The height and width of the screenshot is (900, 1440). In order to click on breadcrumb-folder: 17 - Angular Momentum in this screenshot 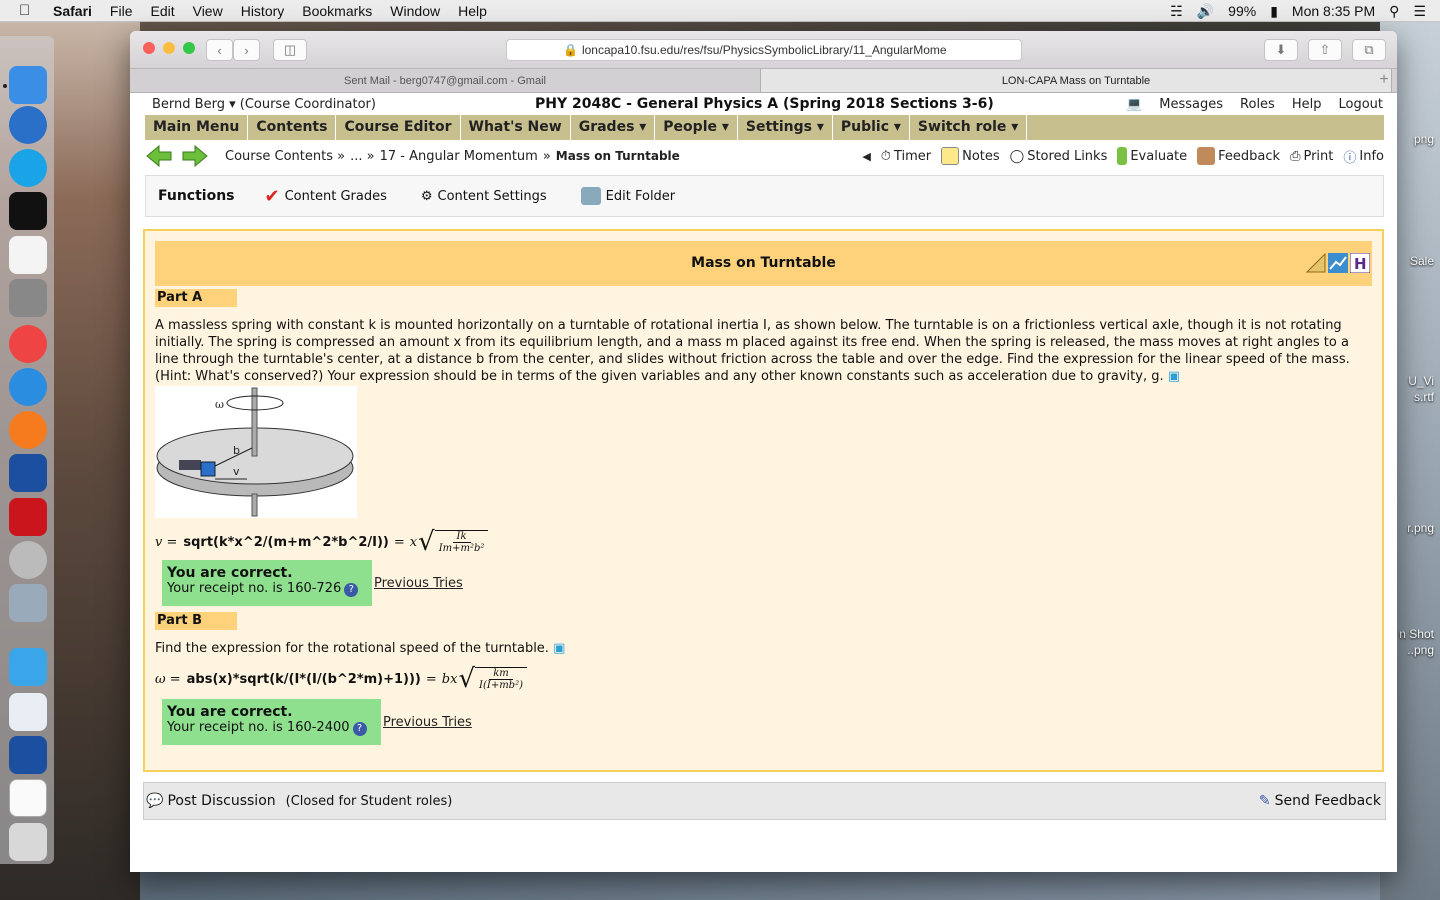, I will do `click(459, 156)`.